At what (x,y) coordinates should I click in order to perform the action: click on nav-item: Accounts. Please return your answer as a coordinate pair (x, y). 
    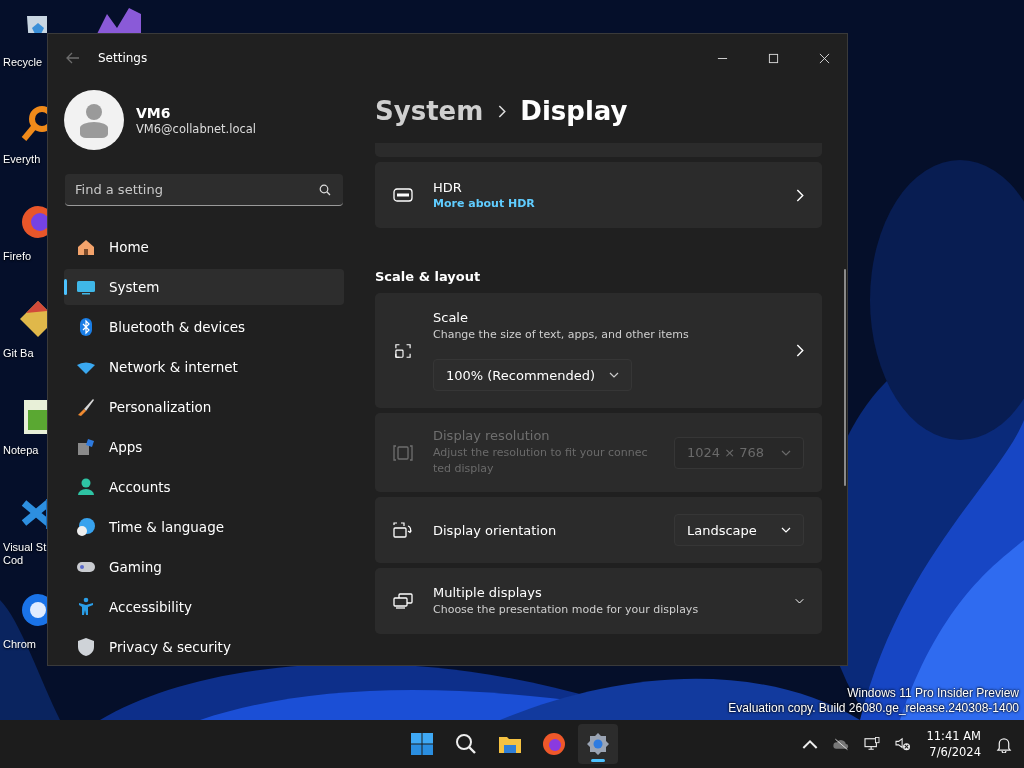
    Looking at the image, I should click on (204, 487).